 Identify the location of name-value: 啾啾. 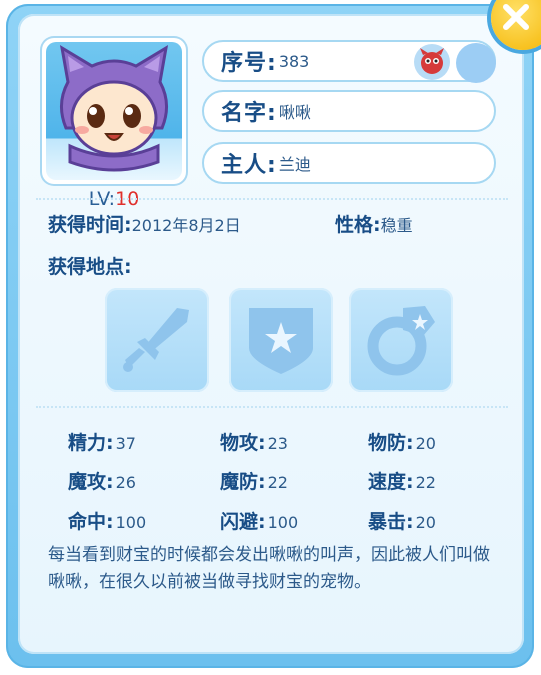
(294, 112).